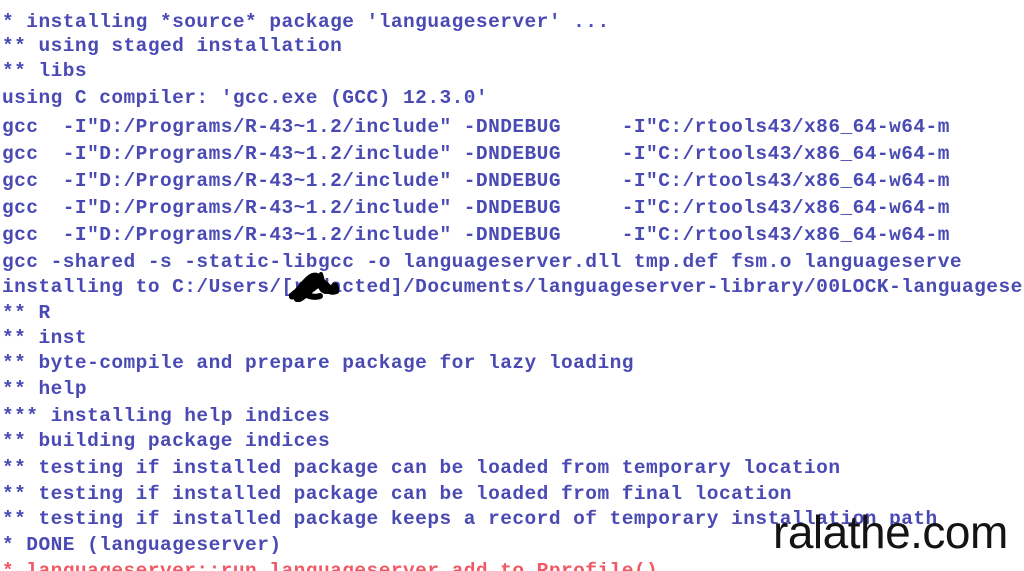 Image resolution: width=1024 pixels, height=571 pixels. I want to click on console-line: ** libs, so click(45, 71).